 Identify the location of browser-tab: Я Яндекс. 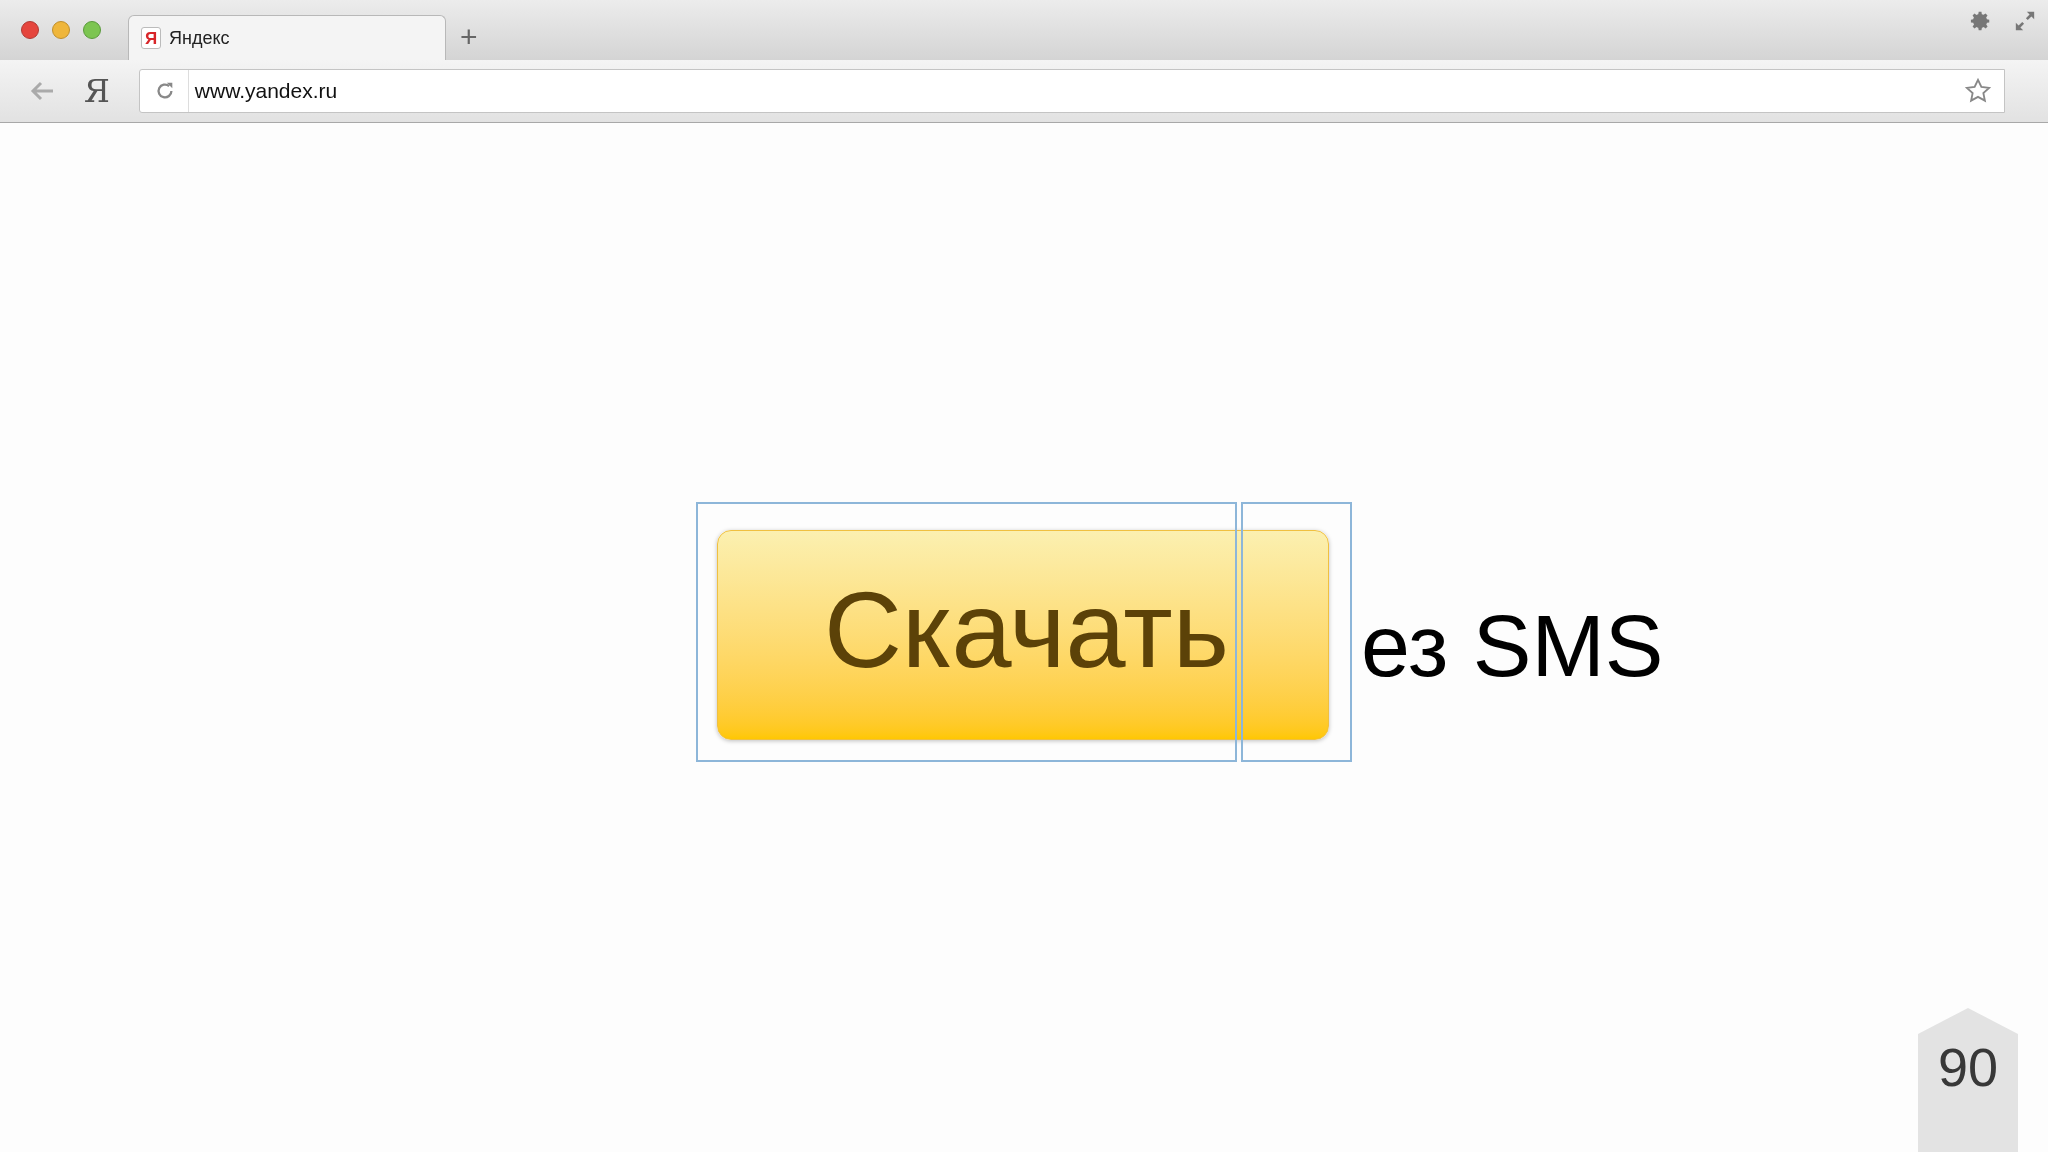
(287, 37).